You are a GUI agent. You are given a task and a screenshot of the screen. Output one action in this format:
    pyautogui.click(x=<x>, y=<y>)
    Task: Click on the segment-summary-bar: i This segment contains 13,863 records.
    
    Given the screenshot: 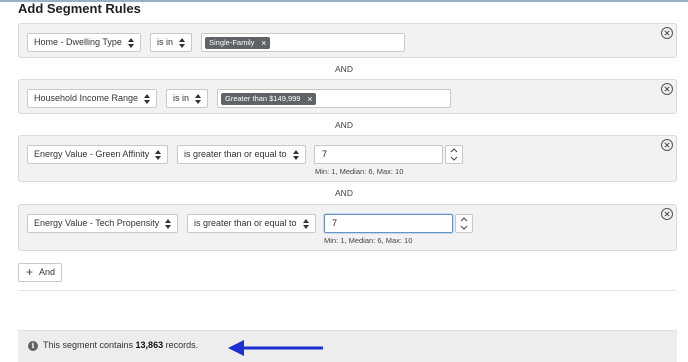 What is the action you would take?
    pyautogui.click(x=347, y=346)
    